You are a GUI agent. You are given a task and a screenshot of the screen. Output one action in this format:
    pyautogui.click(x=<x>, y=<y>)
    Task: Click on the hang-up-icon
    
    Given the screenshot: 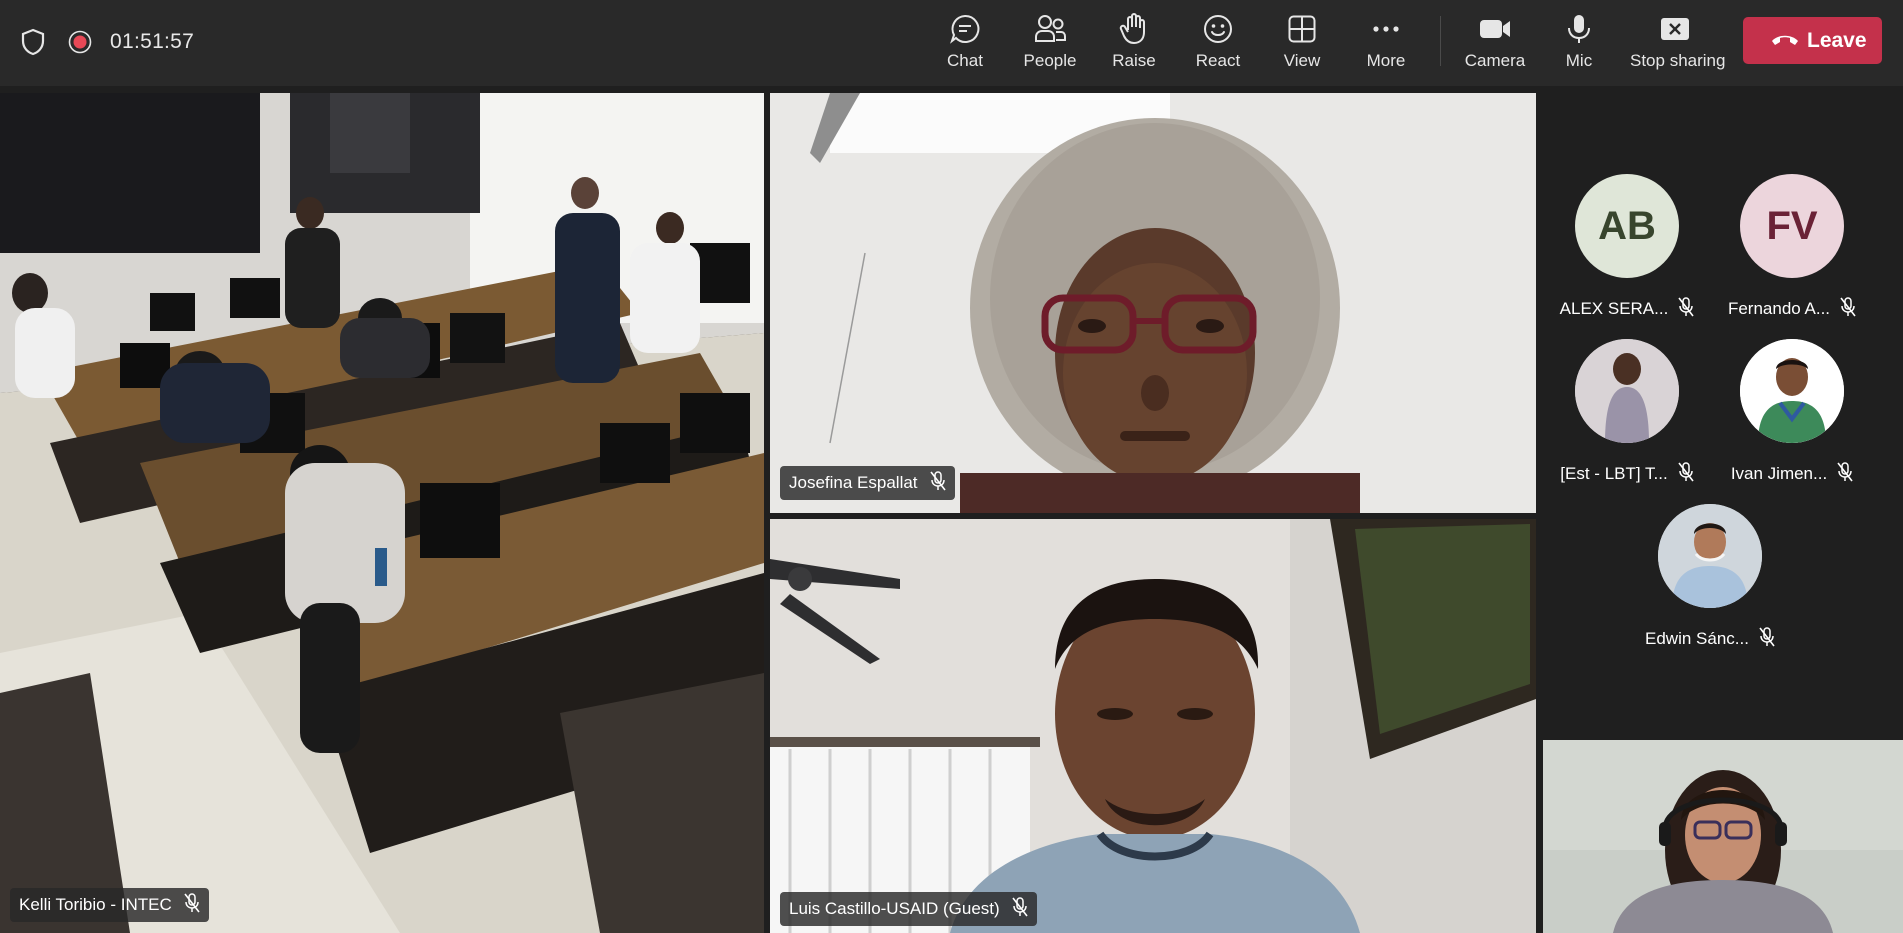 What is the action you would take?
    pyautogui.click(x=1785, y=40)
    